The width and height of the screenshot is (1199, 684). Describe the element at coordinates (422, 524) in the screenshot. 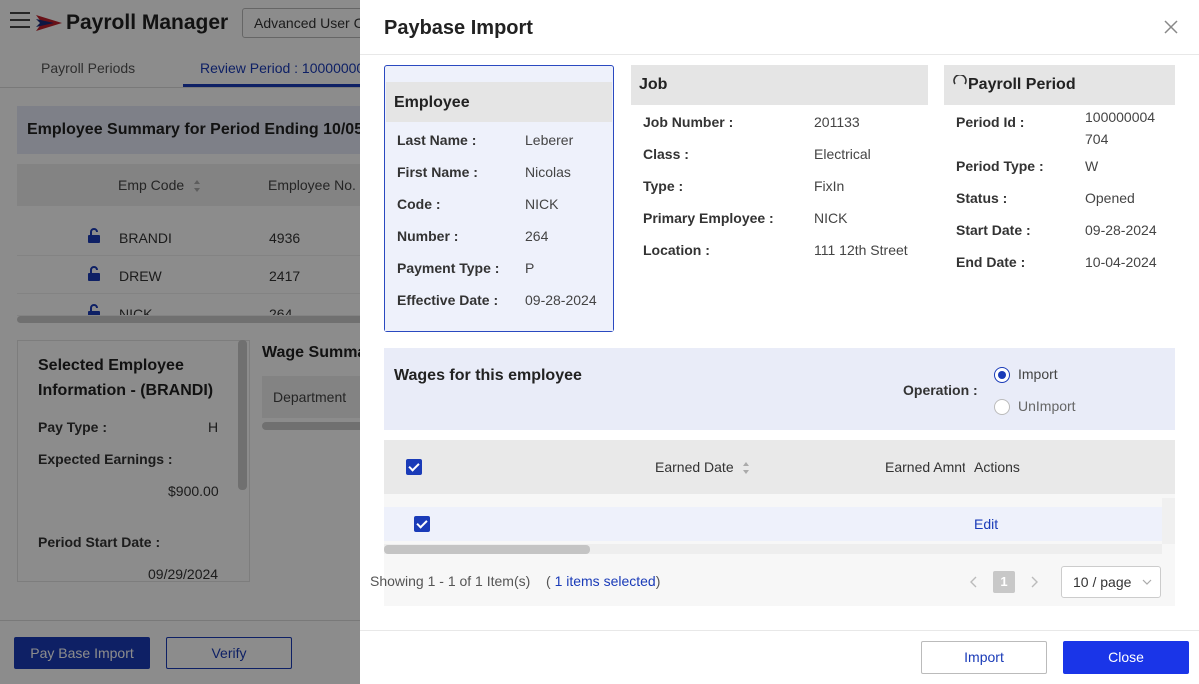

I see `row-checkbox` at that location.